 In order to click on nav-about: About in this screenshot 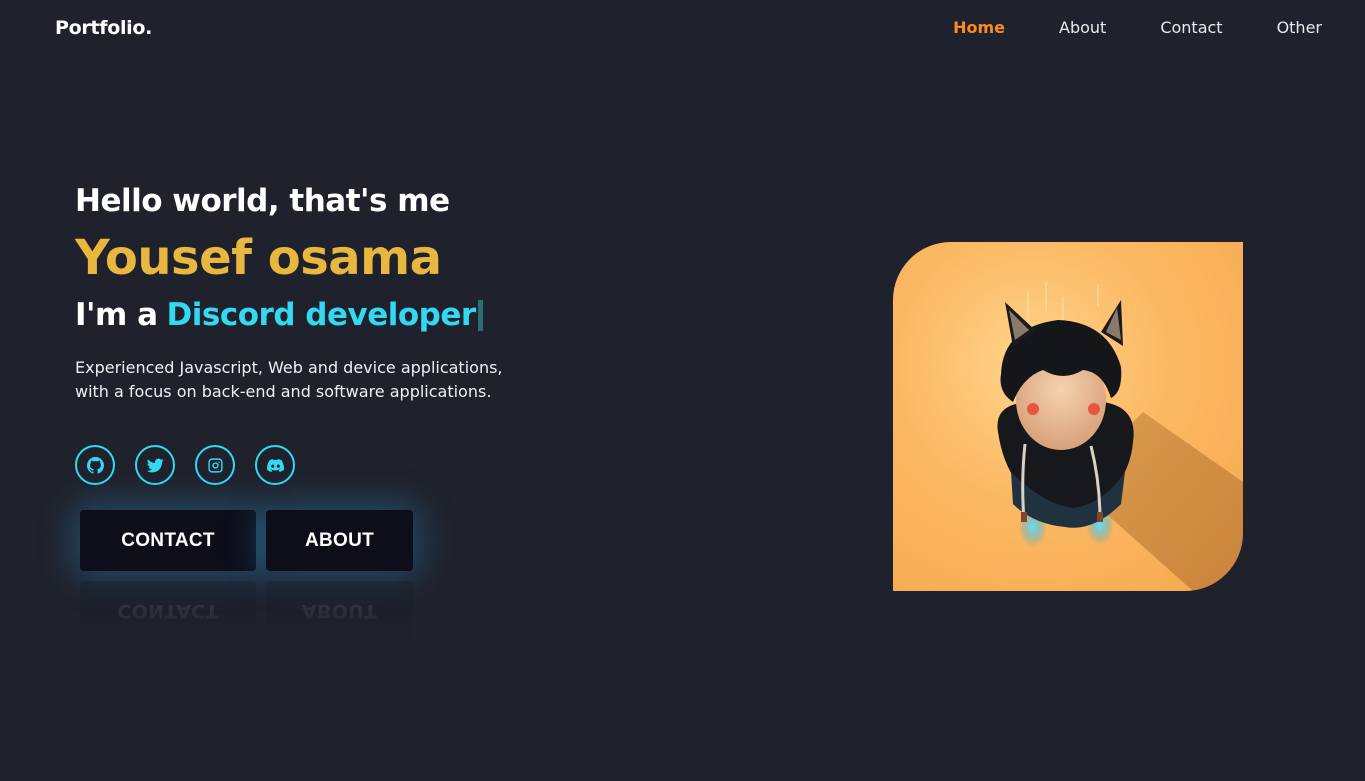, I will do `click(1082, 28)`.